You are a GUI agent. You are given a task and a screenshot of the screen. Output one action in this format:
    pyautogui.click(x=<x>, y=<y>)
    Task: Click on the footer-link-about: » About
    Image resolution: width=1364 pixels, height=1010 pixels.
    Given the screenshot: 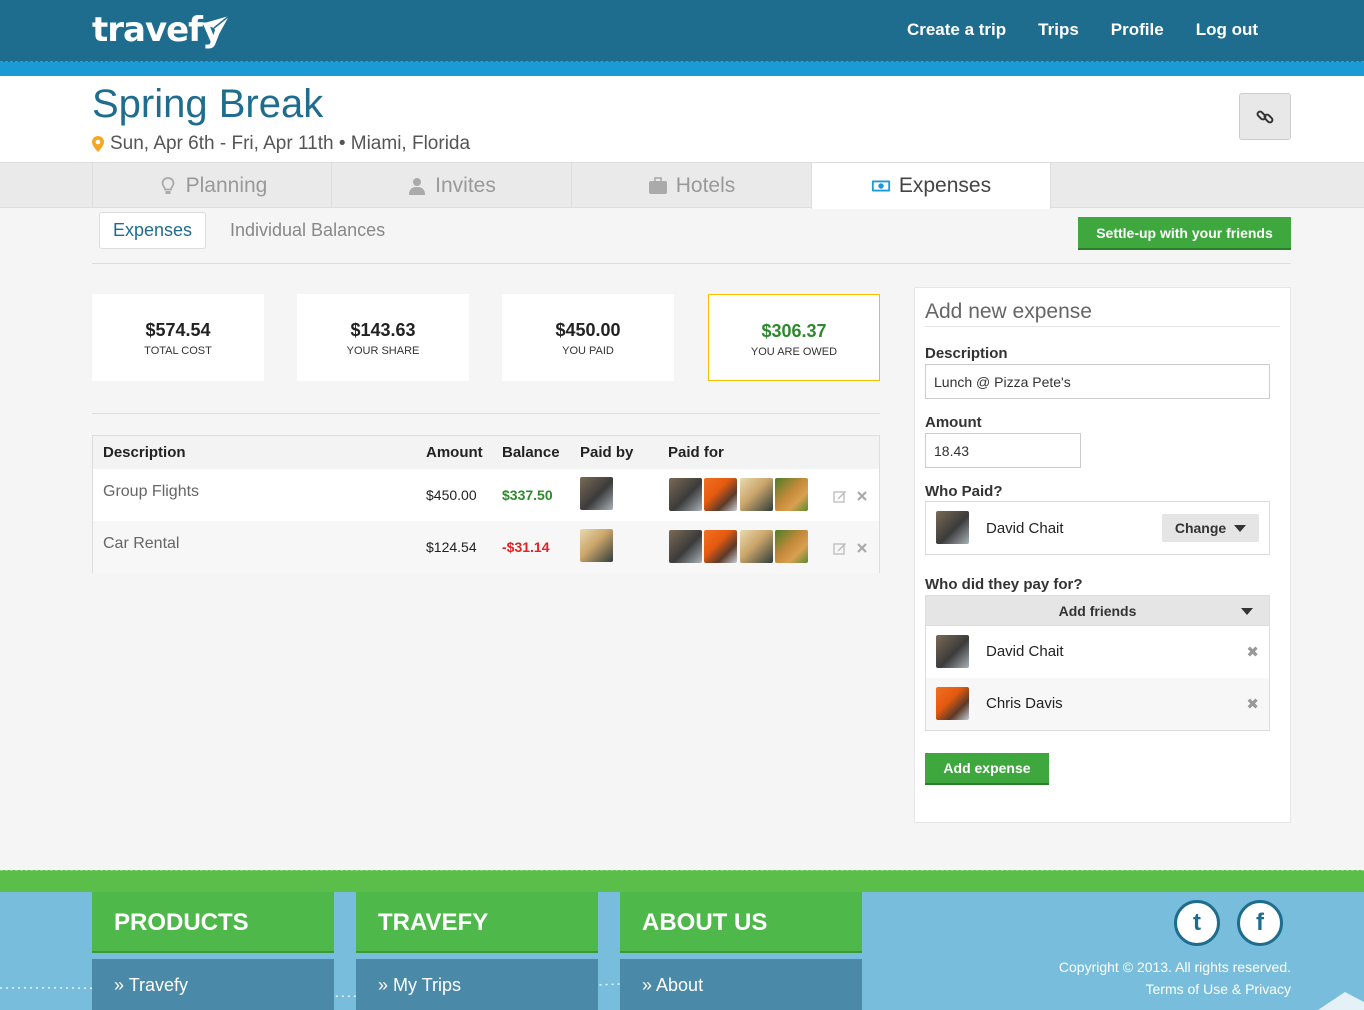 What is the action you would take?
    pyautogui.click(x=741, y=984)
    